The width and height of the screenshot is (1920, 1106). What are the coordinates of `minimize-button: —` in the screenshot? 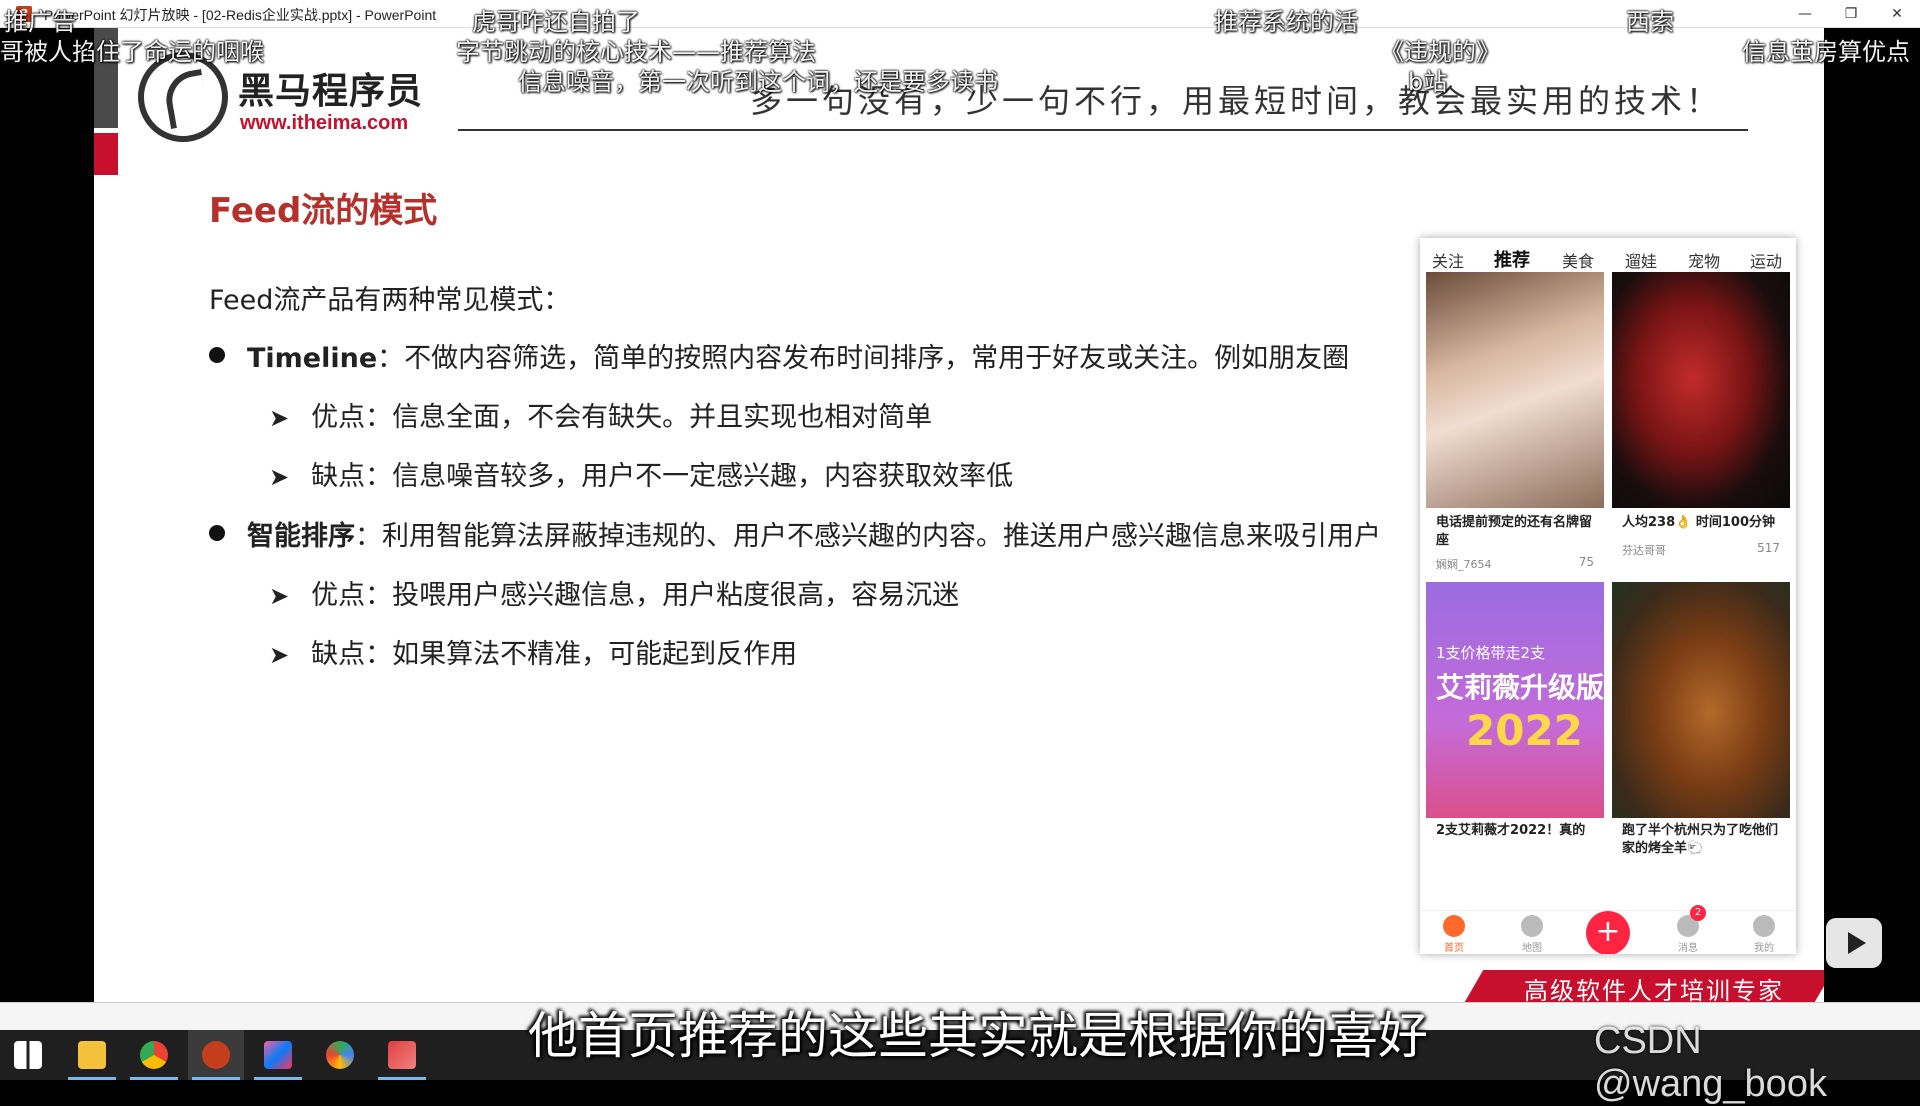 It's located at (1805, 14).